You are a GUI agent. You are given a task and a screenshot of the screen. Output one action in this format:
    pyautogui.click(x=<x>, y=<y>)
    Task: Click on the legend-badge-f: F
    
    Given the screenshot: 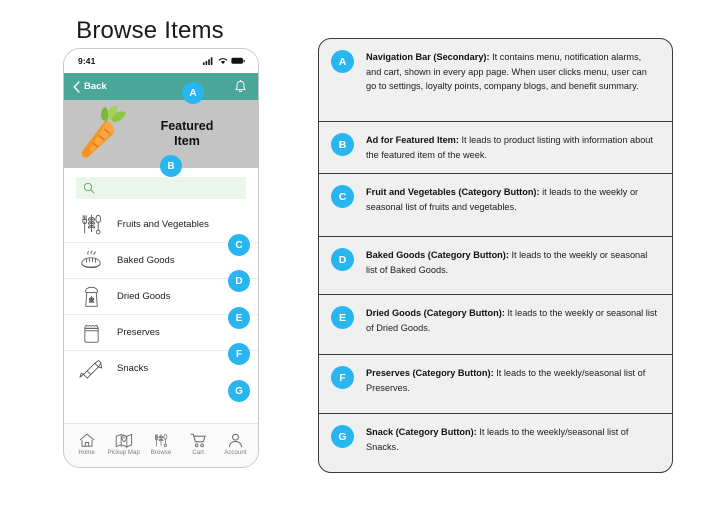 What is the action you would take?
    pyautogui.click(x=342, y=377)
    